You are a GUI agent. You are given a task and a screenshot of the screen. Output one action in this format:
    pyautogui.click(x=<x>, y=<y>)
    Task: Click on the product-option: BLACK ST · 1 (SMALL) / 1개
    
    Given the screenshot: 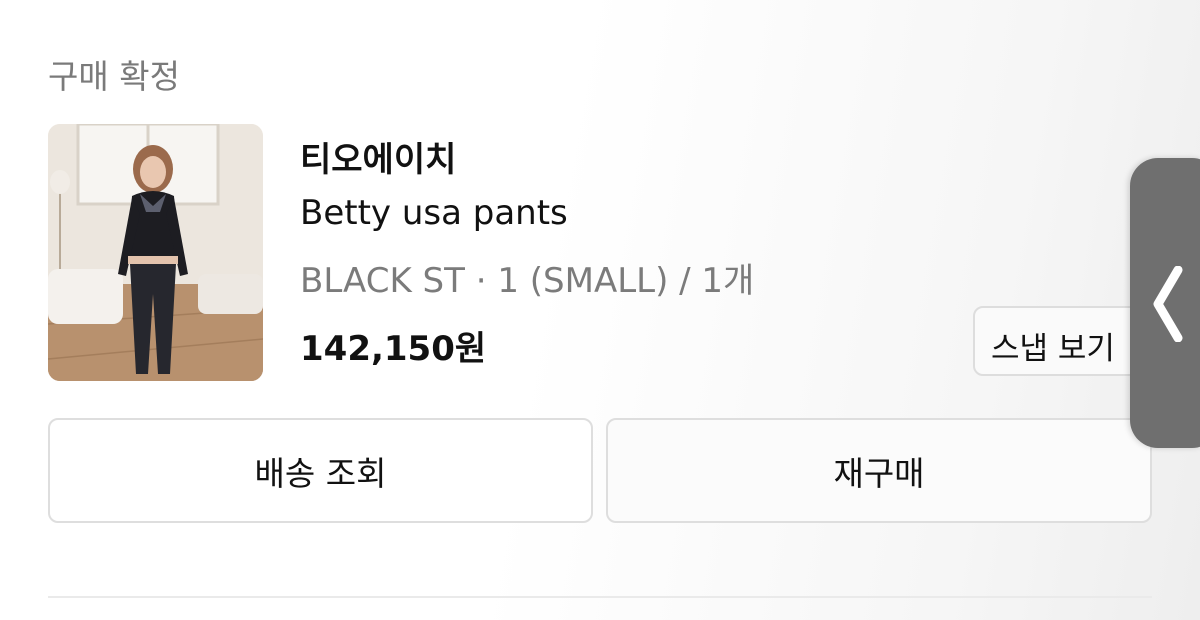 What is the action you would take?
    pyautogui.click(x=527, y=281)
    